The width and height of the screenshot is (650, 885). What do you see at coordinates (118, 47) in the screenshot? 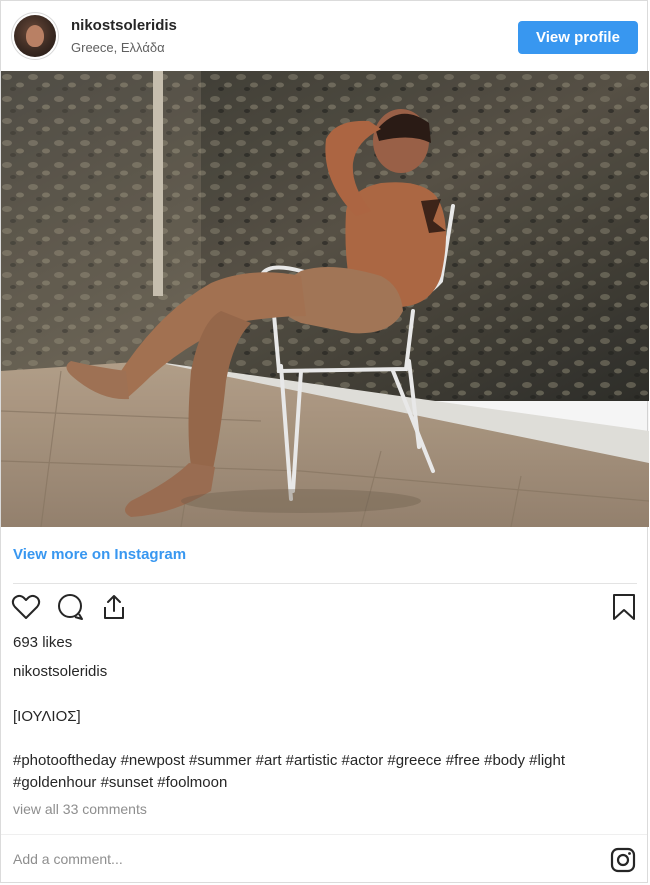
I see `location: Greece, Ελλάδα` at bounding box center [118, 47].